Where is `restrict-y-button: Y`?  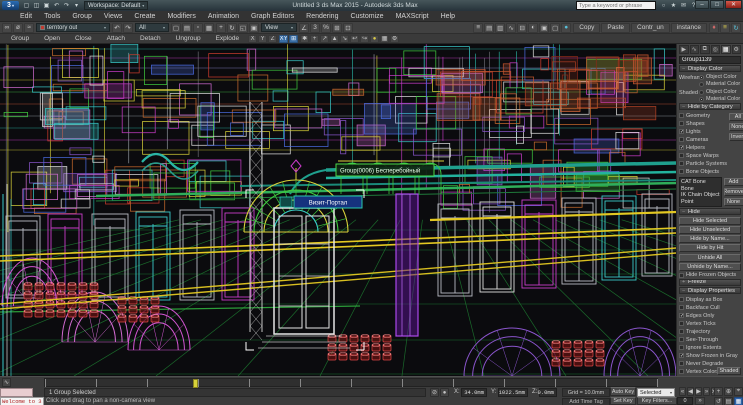 restrict-y-button: Y is located at coordinates (263, 38).